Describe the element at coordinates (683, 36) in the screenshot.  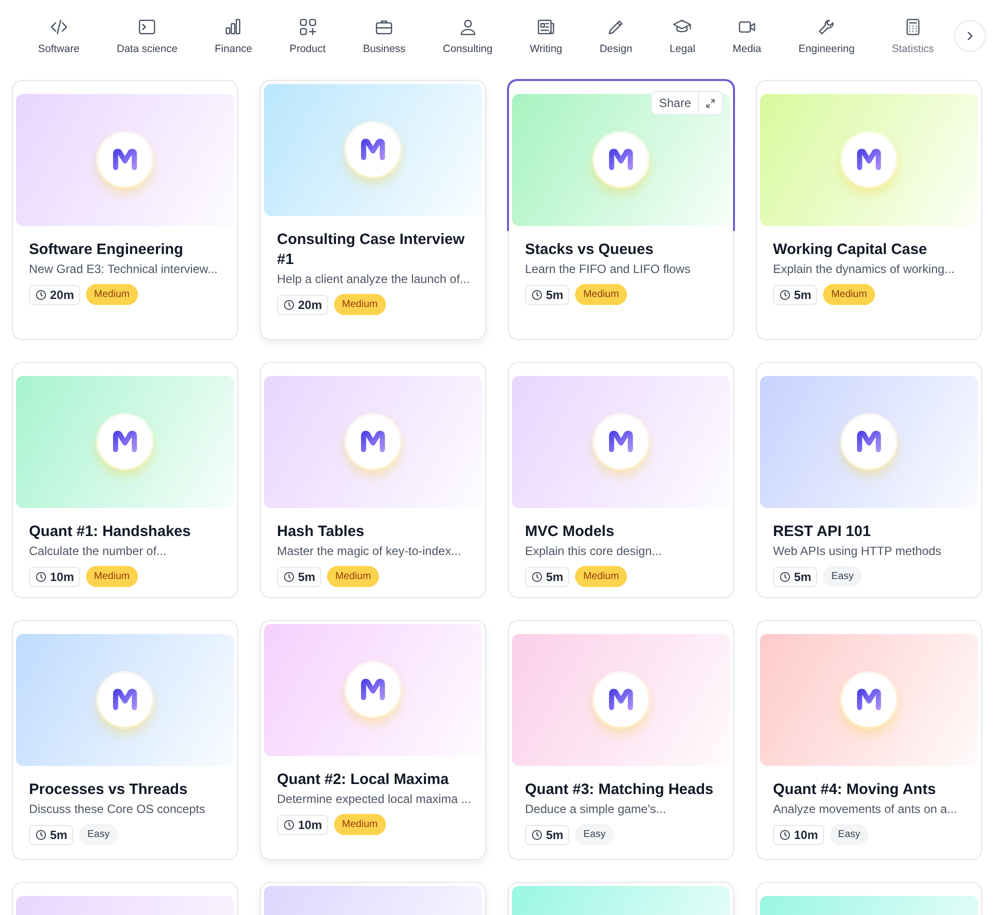
I see `category-tab: Legal` at that location.